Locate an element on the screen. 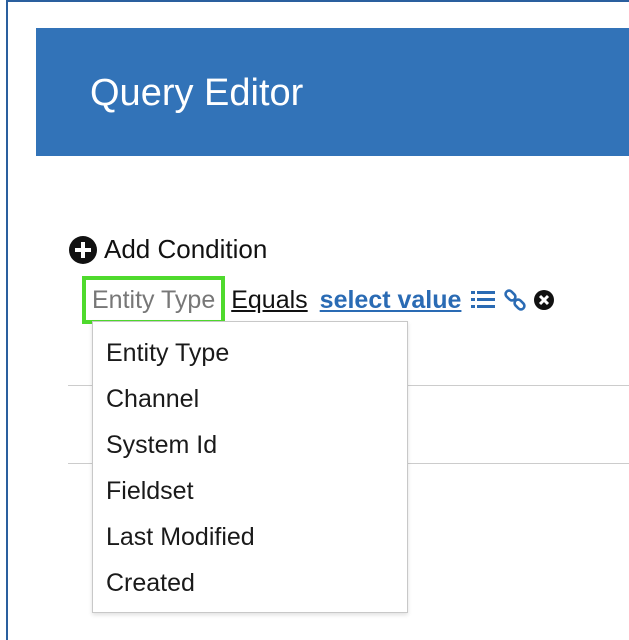  add-condition-label: Add Condition is located at coordinates (186, 249).